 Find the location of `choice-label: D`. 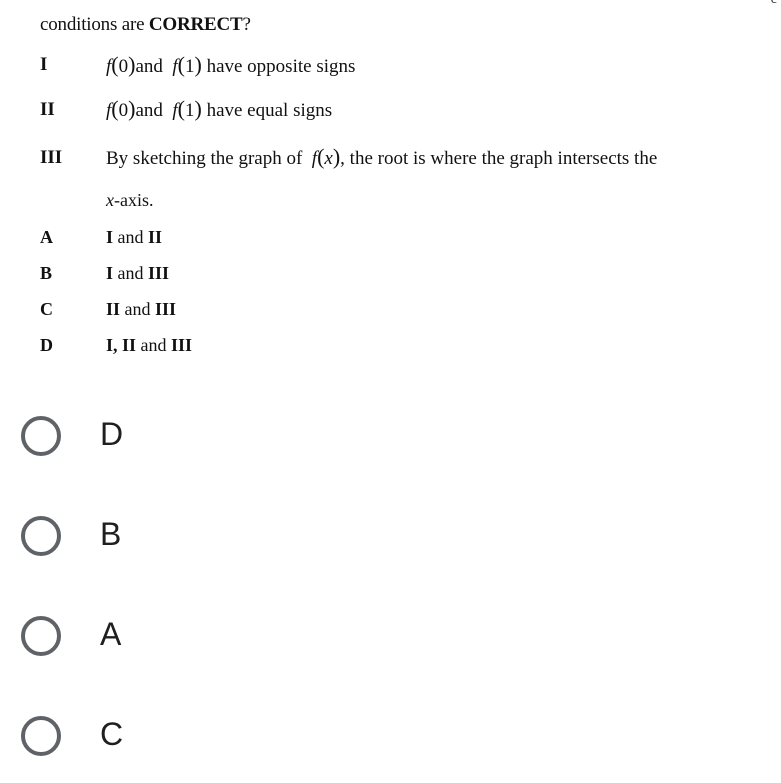

choice-label: D is located at coordinates (111, 434).